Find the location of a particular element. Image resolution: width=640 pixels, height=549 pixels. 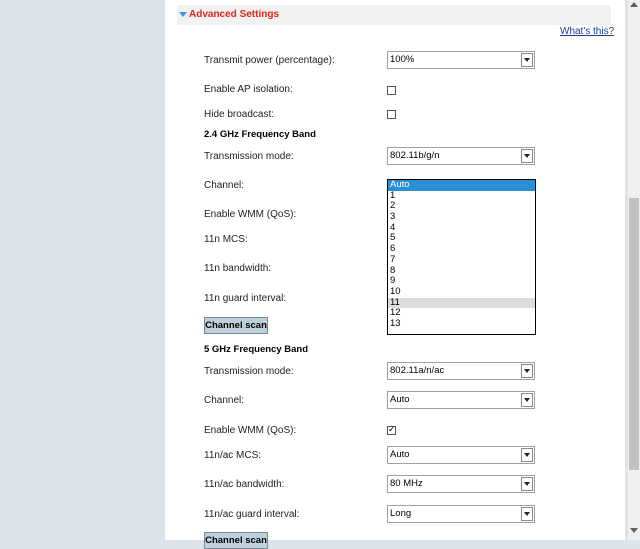

band5-mcs-select: Auto is located at coordinates (461, 455).